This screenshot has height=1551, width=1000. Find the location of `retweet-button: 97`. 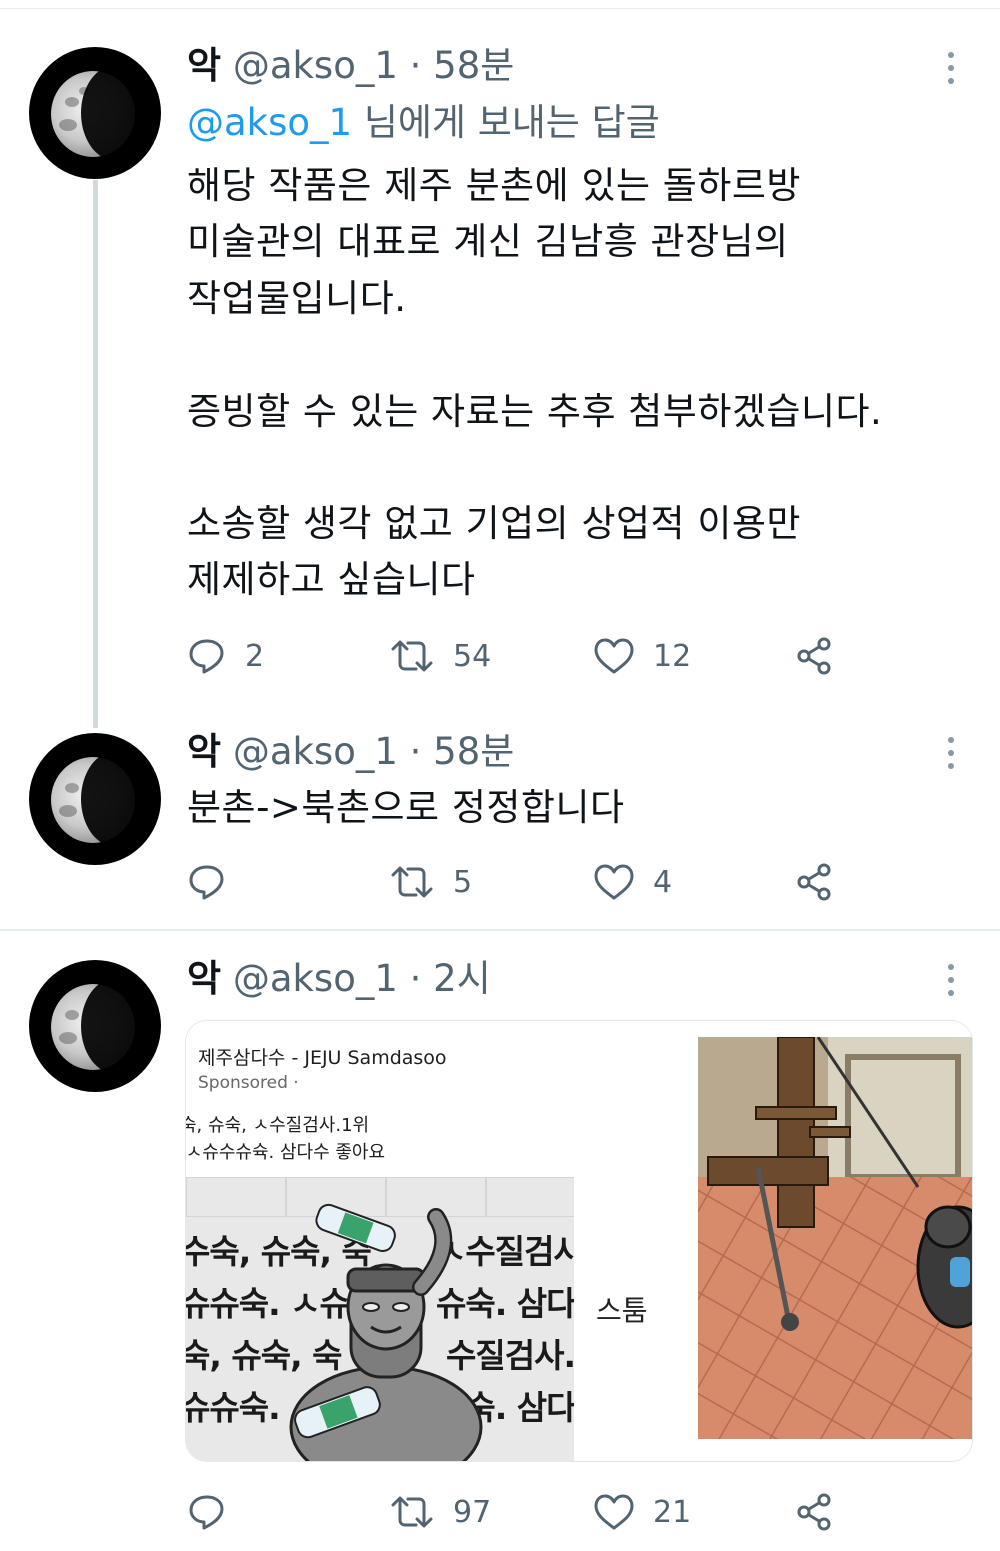

retweet-button: 97 is located at coordinates (440, 1512).